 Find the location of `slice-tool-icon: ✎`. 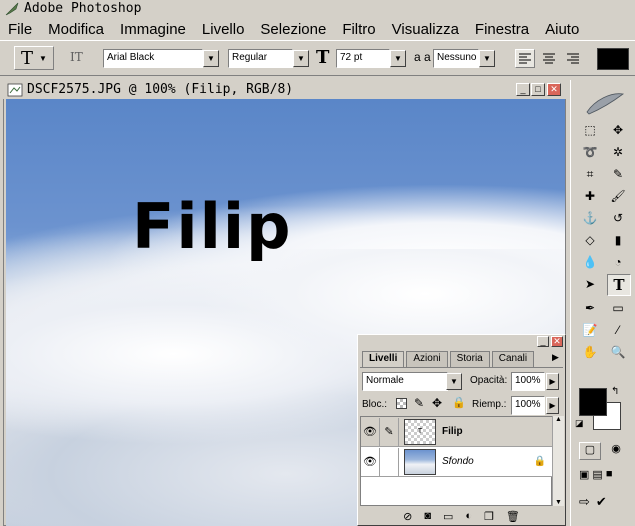

slice-tool-icon: ✎ is located at coordinates (618, 174).